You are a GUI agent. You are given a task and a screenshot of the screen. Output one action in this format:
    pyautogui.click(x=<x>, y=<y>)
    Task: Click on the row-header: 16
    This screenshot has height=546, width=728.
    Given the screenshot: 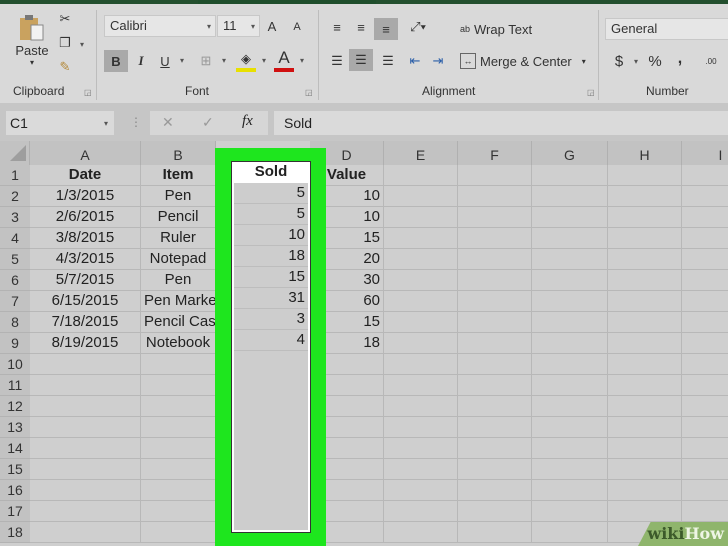 What is the action you would take?
    pyautogui.click(x=15, y=490)
    